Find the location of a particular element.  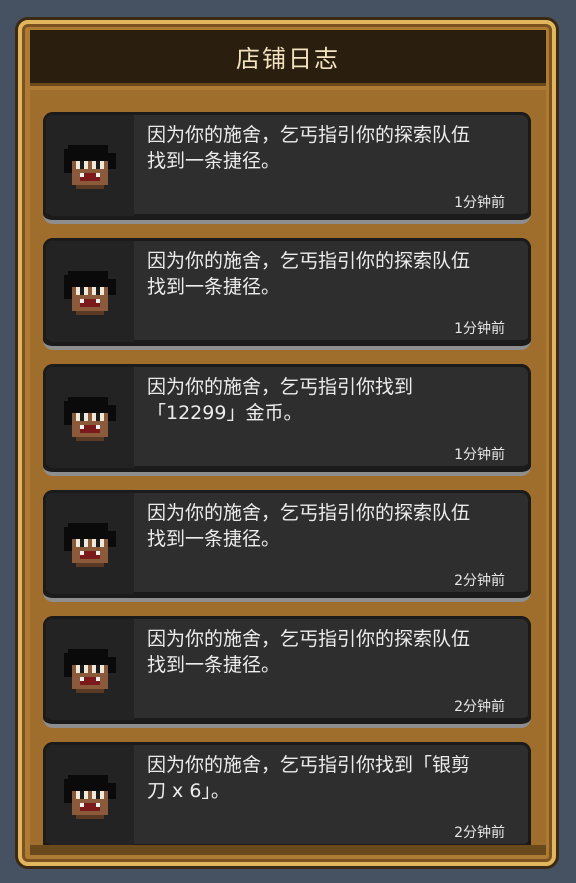

frame-bottom-edge is located at coordinates (288, 850).